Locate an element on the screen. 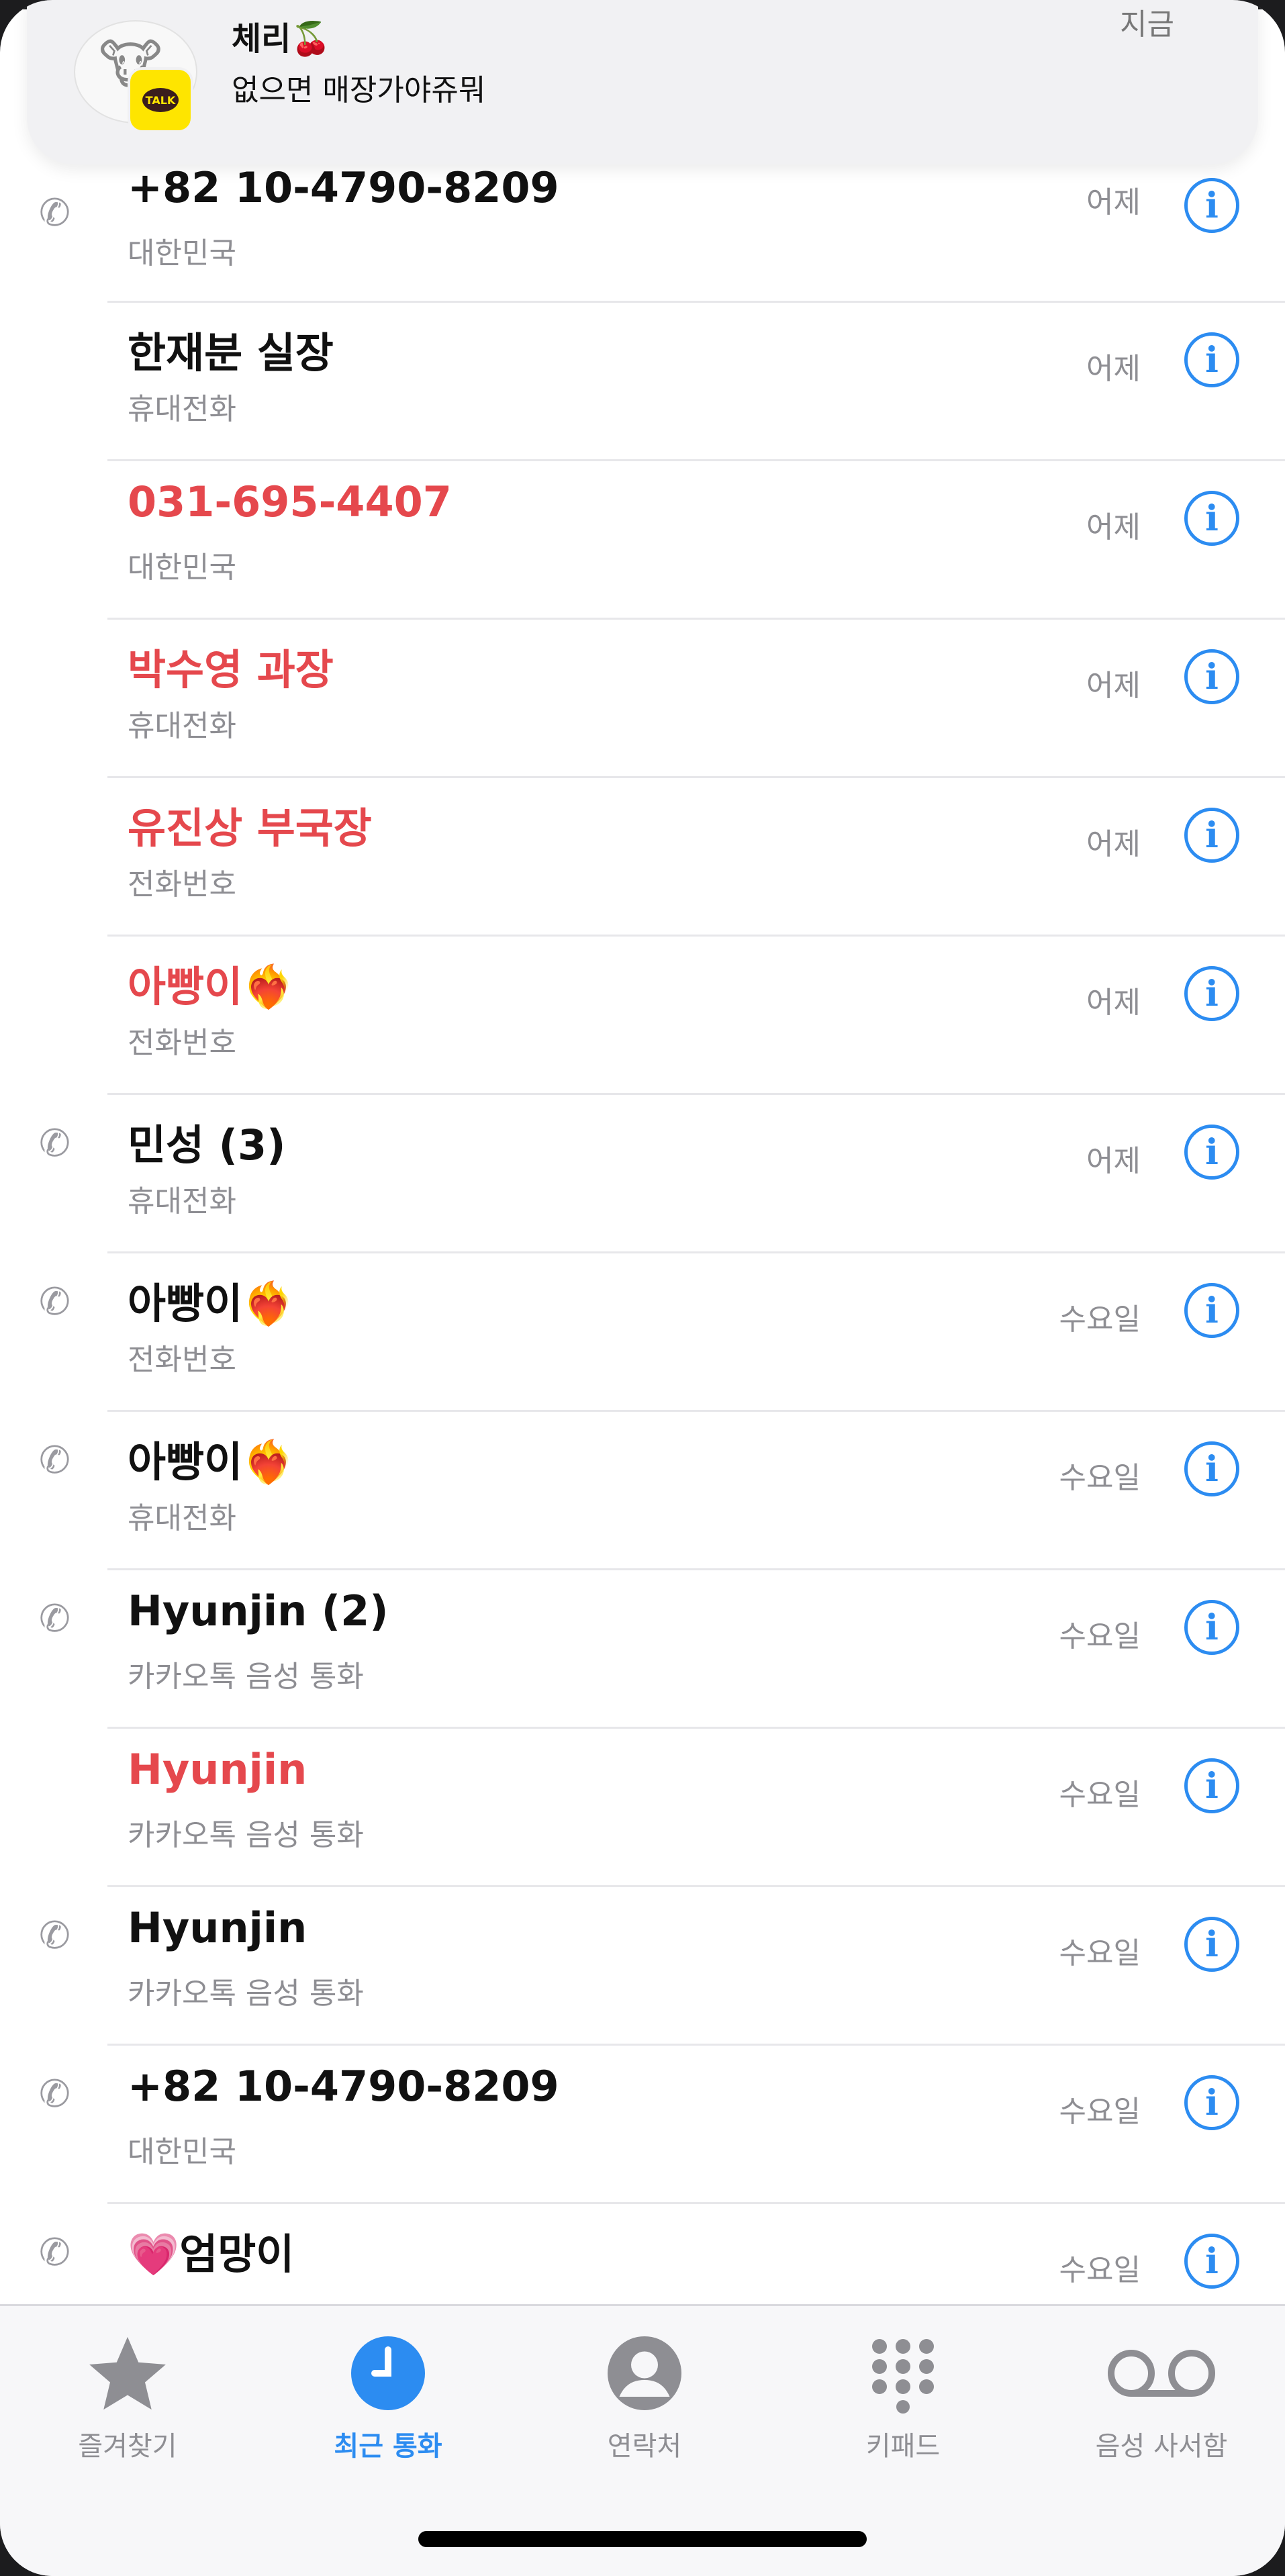 Image resolution: width=1285 pixels, height=2576 pixels. call-name: 💗엄망이 is located at coordinates (212, 2254).